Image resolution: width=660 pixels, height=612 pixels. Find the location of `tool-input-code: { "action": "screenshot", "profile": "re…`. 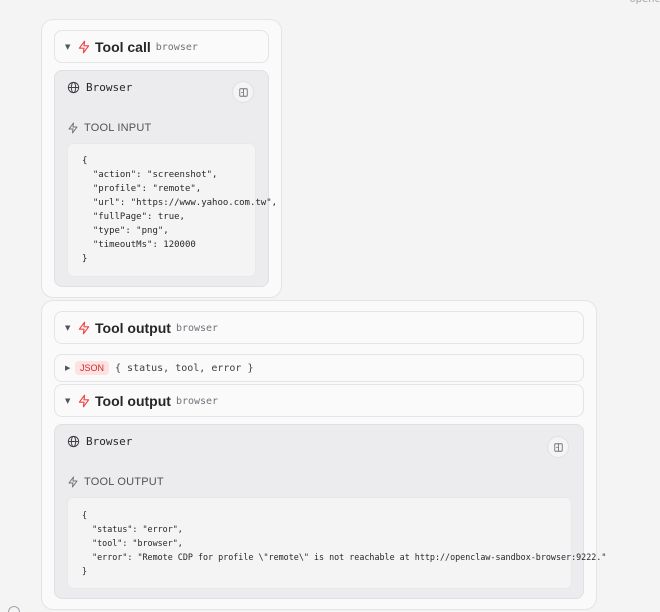

tool-input-code: { "action": "screenshot", "profile": "re… is located at coordinates (172, 210).